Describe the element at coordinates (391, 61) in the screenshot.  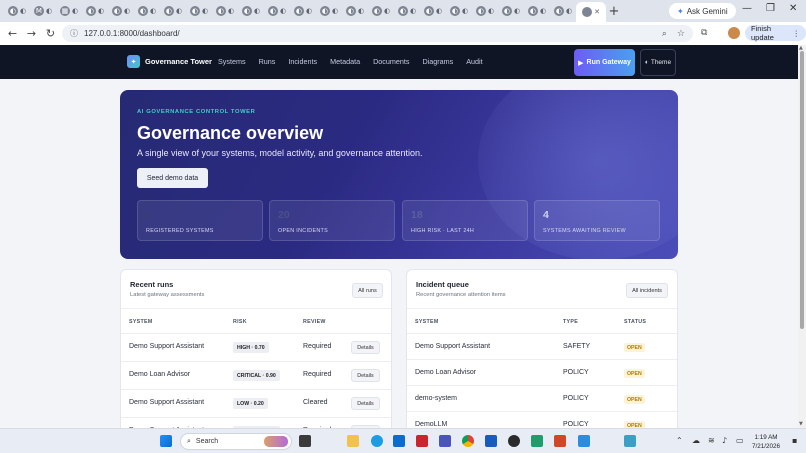
I see `nav-link-documents: Documents` at that location.